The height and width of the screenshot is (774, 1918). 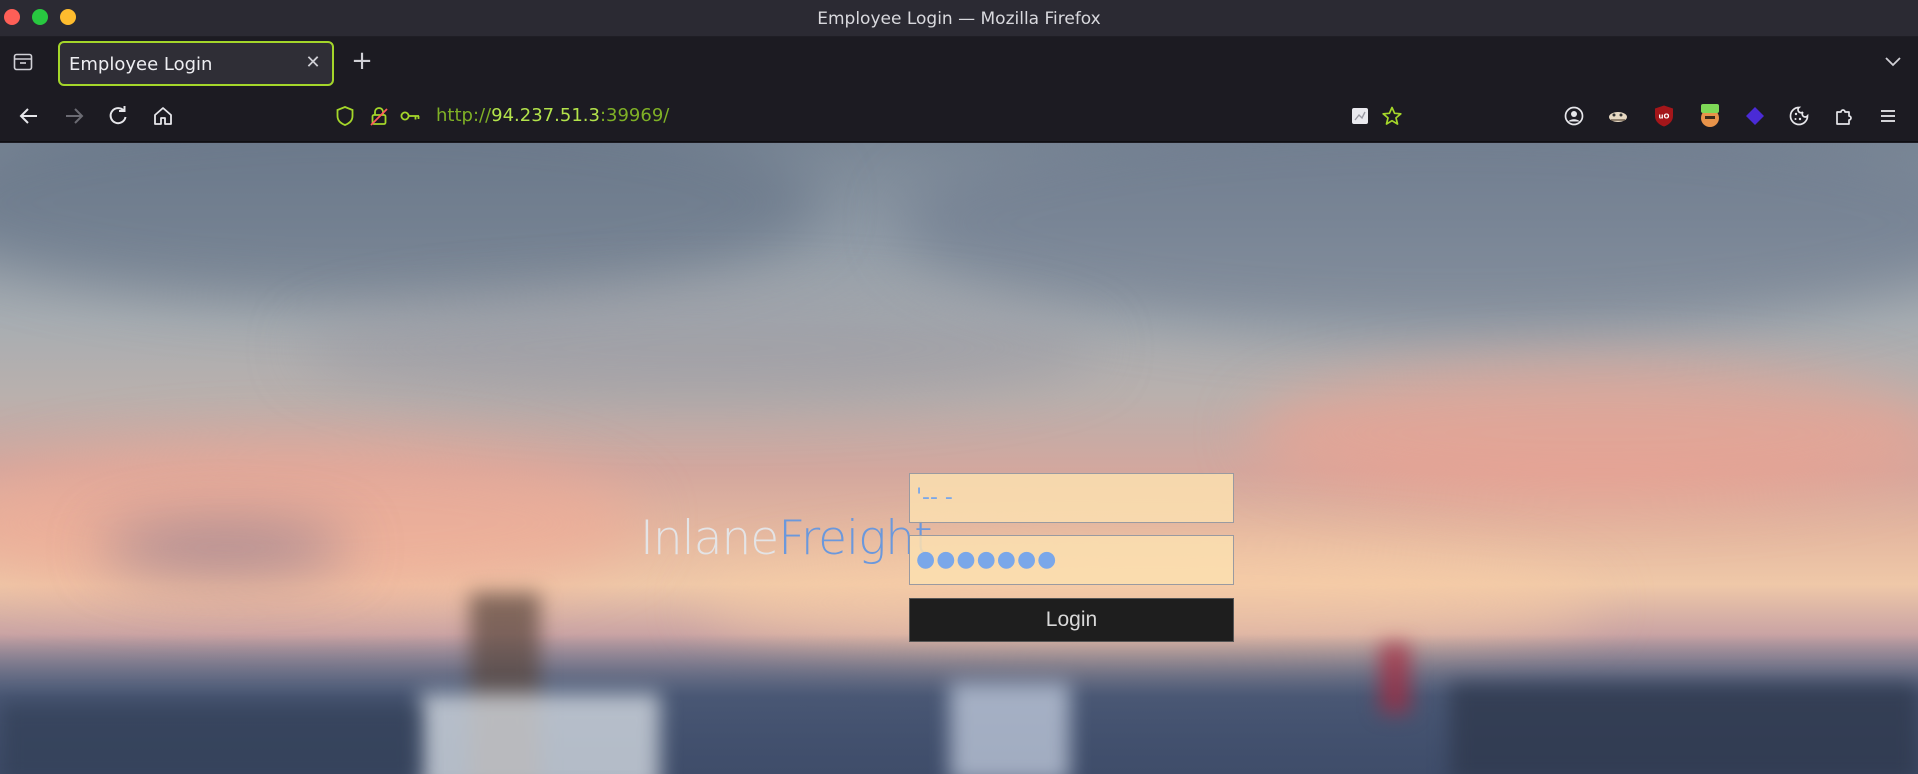 I want to click on account-button, so click(x=1574, y=116).